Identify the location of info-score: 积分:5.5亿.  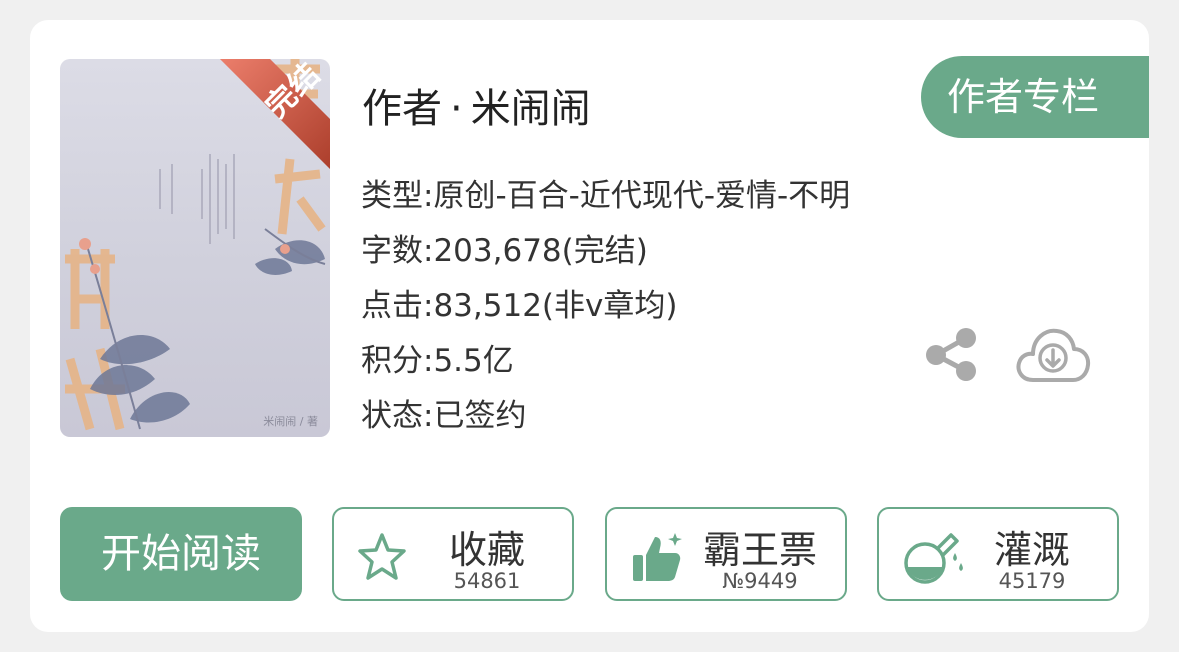
(437, 361).